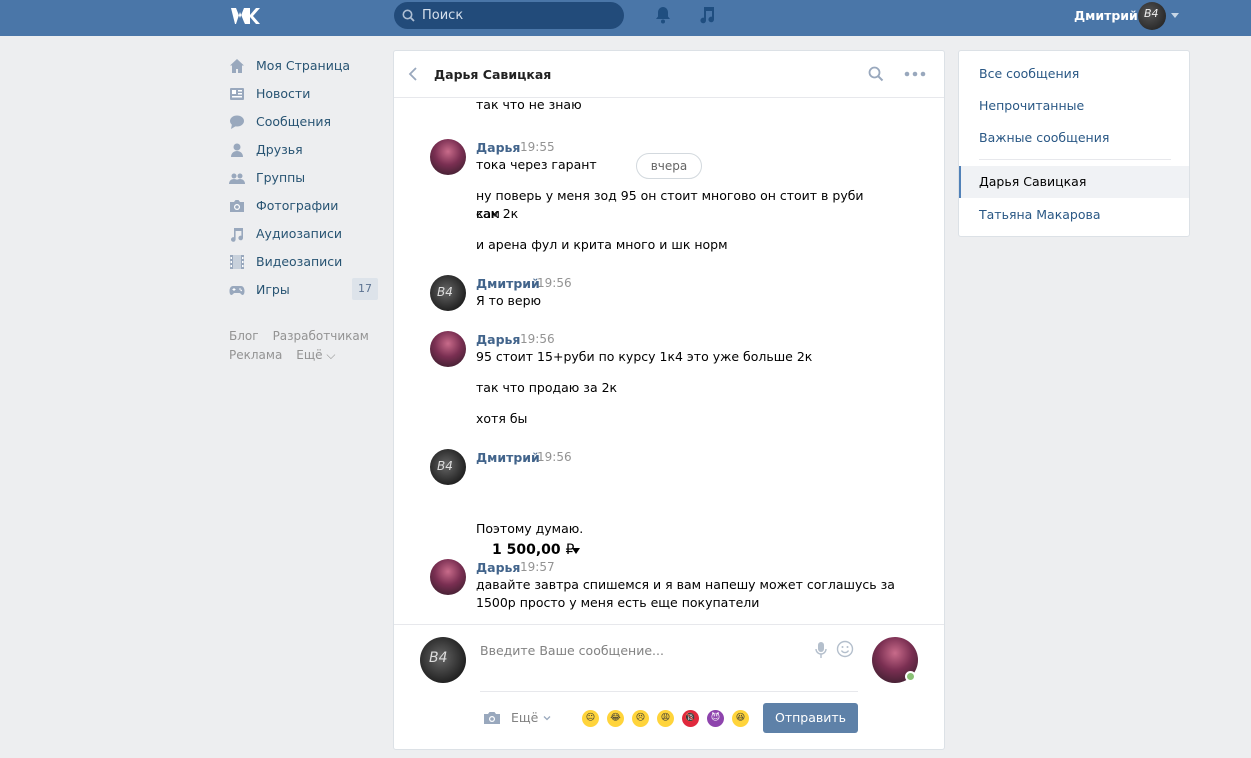  What do you see at coordinates (443, 15) in the screenshot?
I see `search-placeholder: Поиск` at bounding box center [443, 15].